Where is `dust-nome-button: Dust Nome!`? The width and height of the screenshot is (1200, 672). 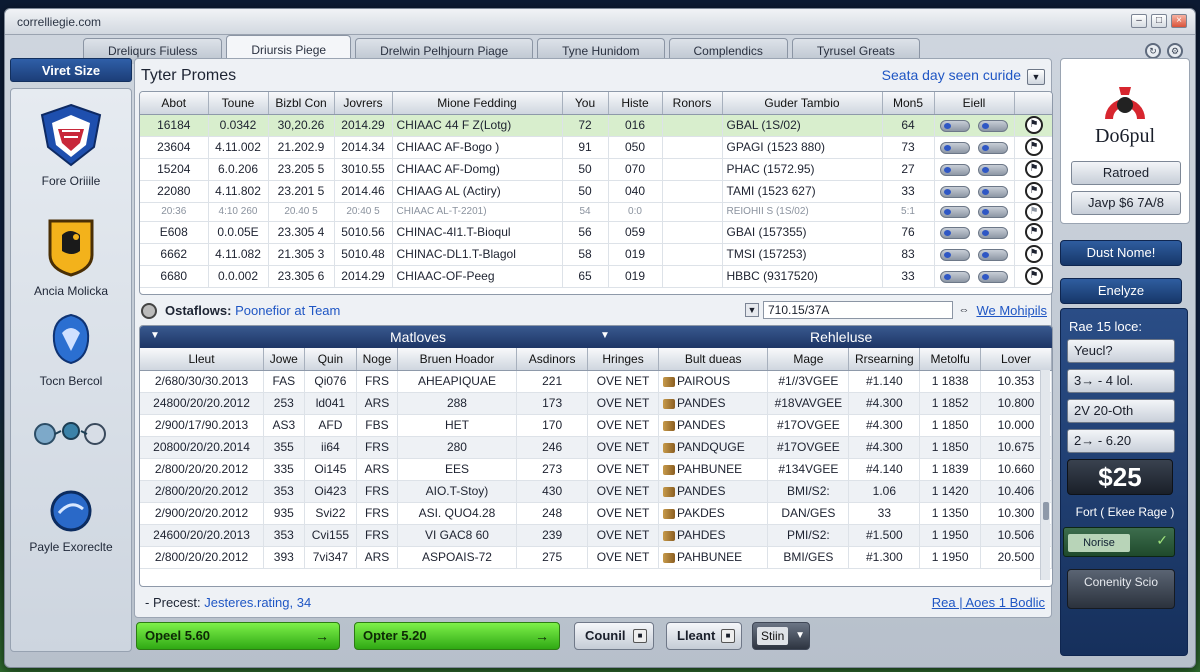 dust-nome-button: Dust Nome! is located at coordinates (1121, 253).